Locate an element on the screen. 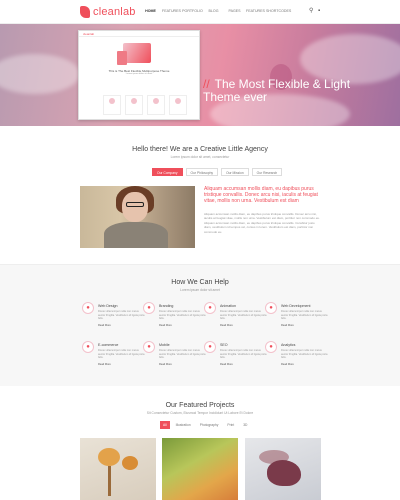 The height and width of the screenshot is (500, 400). services-subtitle: Lorem ipsum dolor sit amet is located at coordinates (200, 290).